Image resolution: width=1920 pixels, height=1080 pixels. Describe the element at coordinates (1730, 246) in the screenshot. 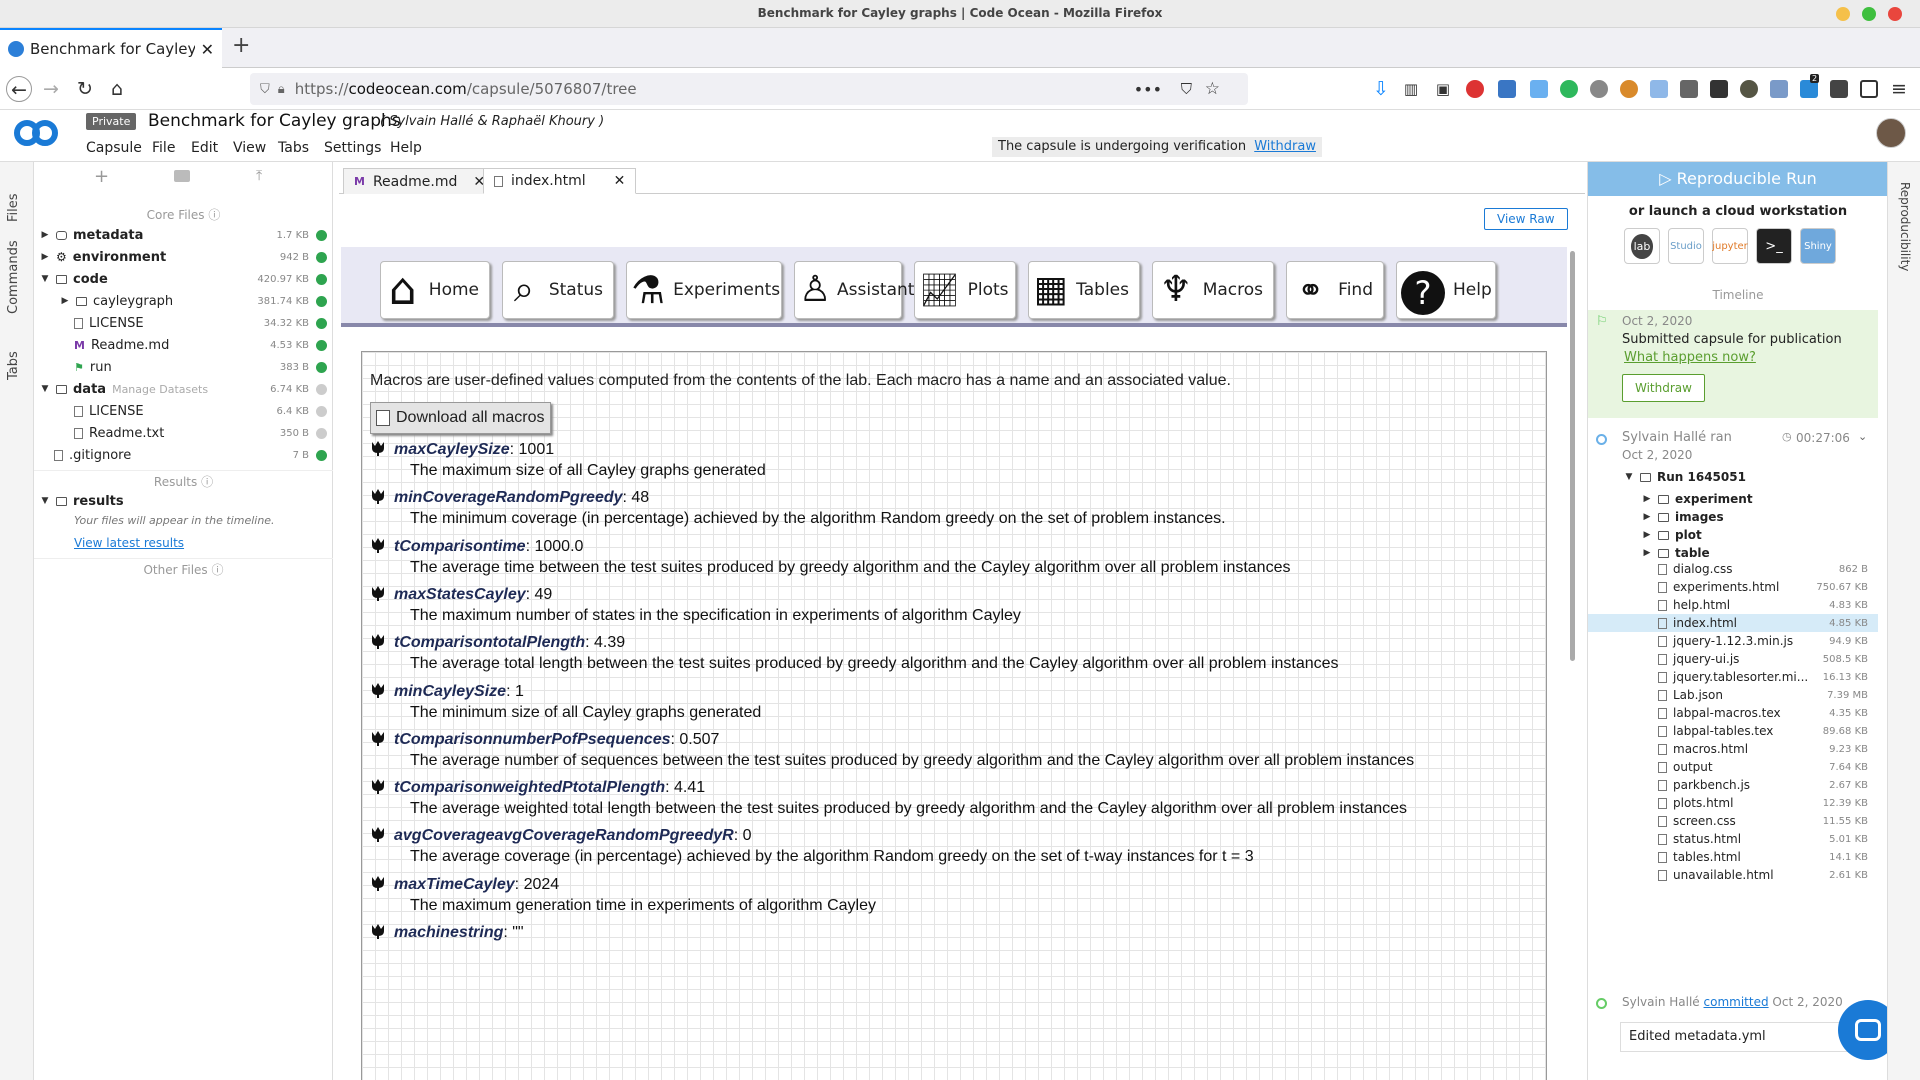

I see `jupyter-button: jupyter` at that location.